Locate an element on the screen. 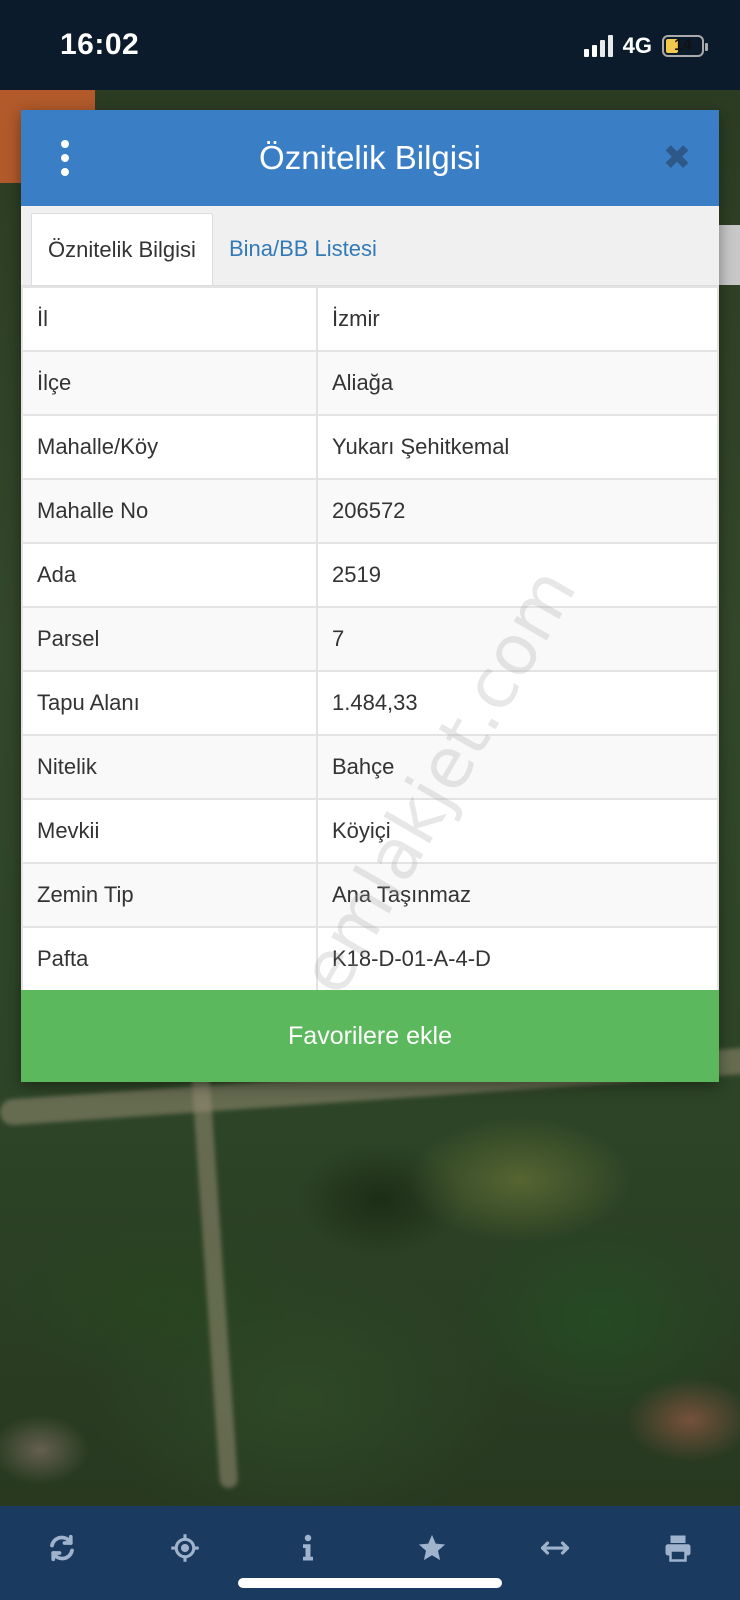 The width and height of the screenshot is (740, 1600). table-row: Mevkii Köyiçi is located at coordinates (370, 831).